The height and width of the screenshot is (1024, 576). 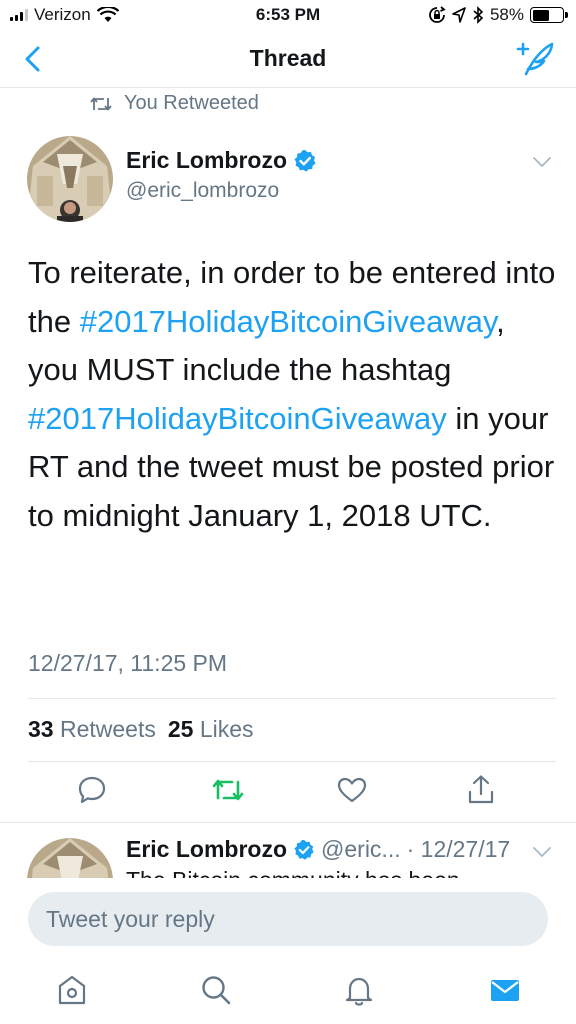 I want to click on bluetooth-icon, so click(x=478, y=15).